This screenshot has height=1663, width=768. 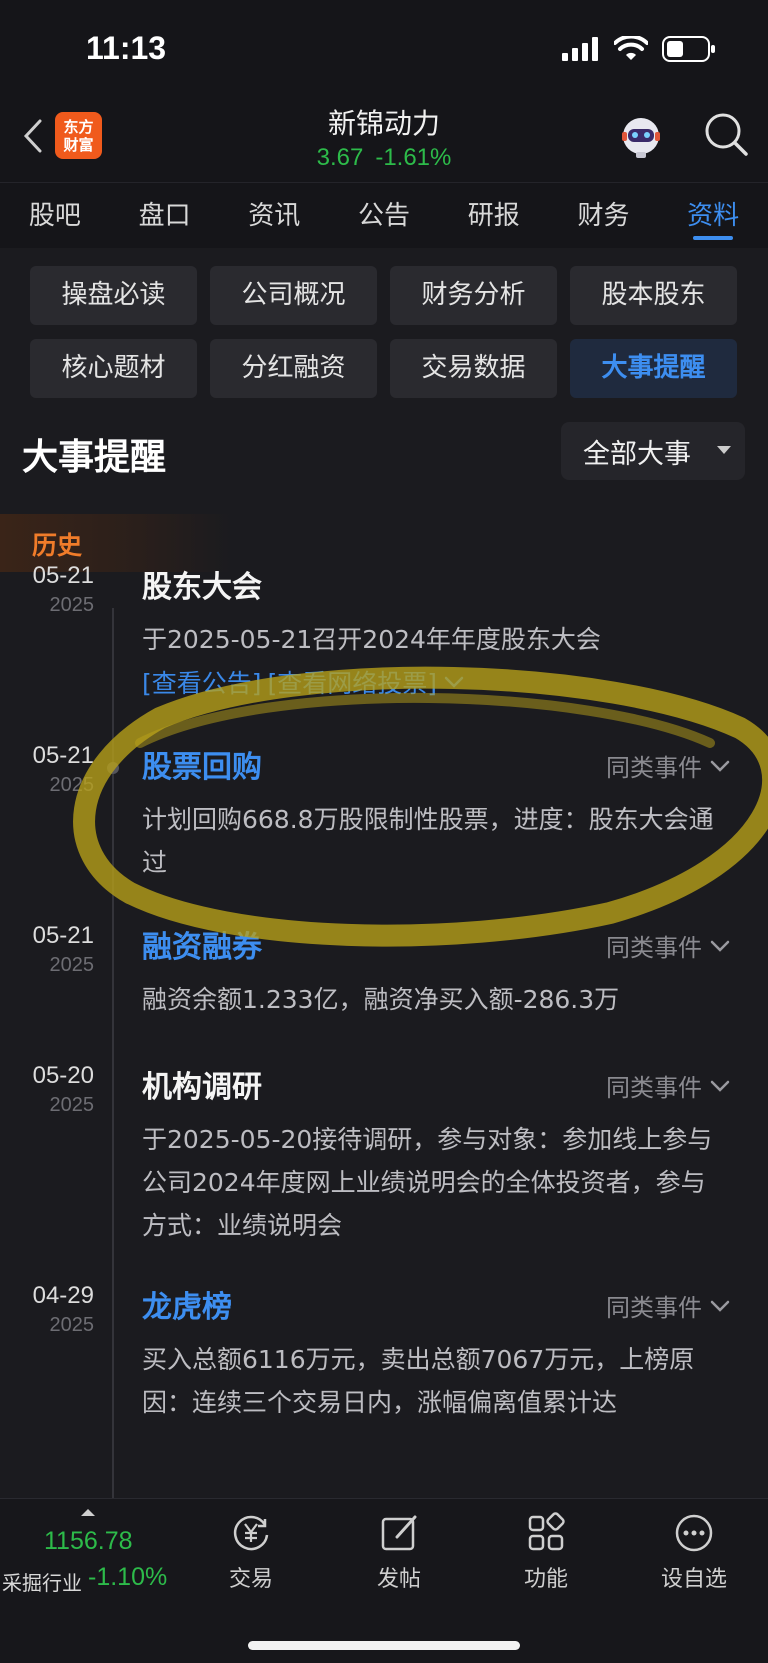 I want to click on battery-icon, so click(x=688, y=49).